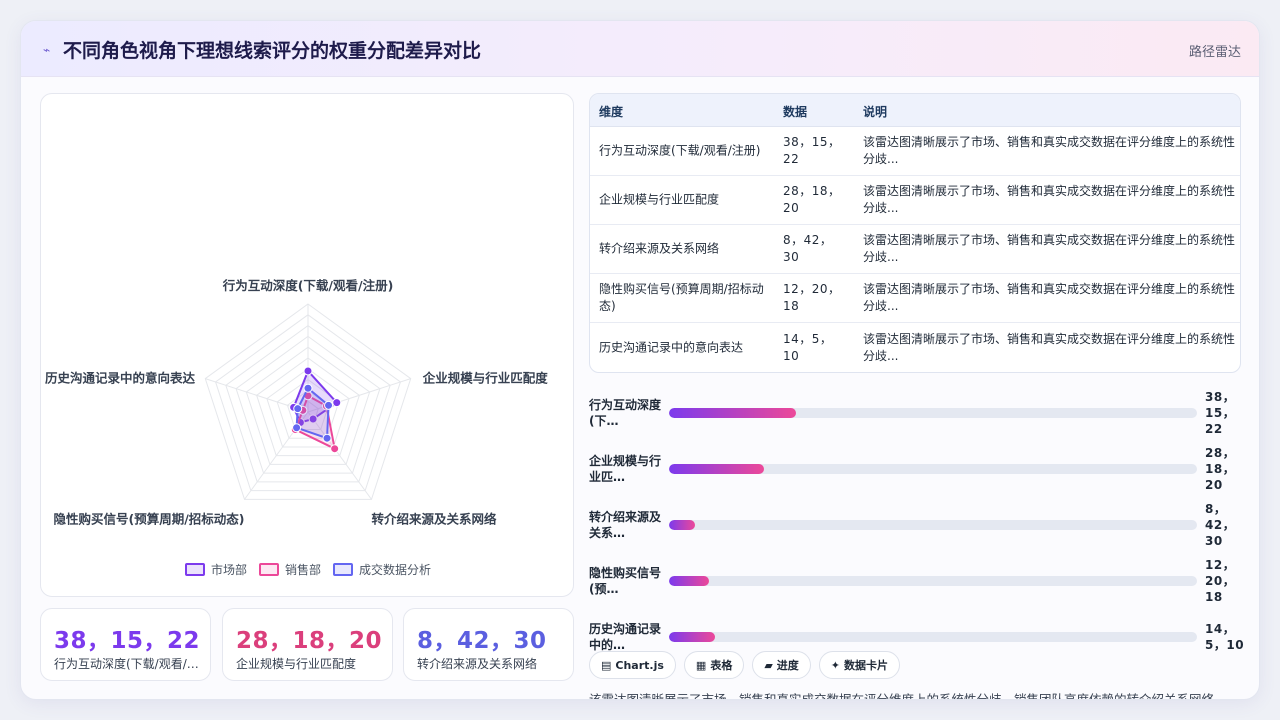  I want to click on column-header-data: 数据, so click(795, 112).